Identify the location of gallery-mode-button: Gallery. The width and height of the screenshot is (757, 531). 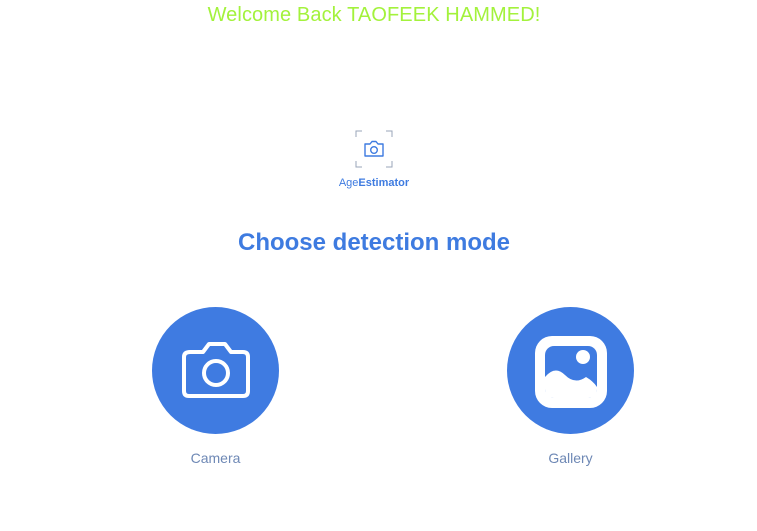
(571, 388).